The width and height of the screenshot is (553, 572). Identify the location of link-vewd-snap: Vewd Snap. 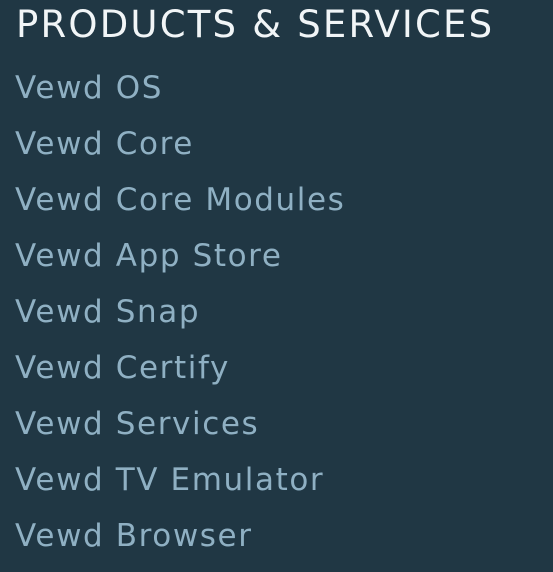
(107, 312).